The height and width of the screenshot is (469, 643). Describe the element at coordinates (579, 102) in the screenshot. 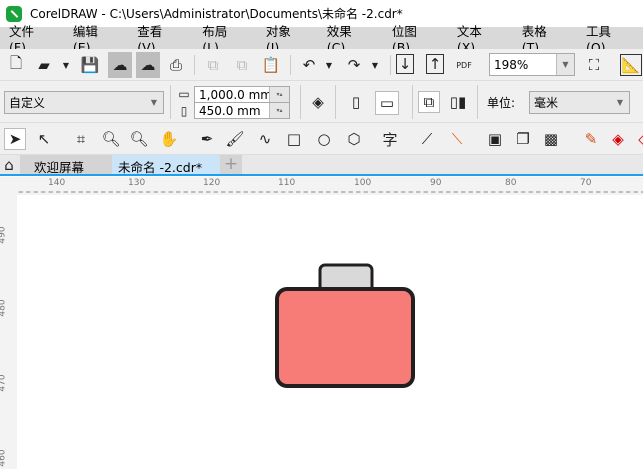

I see `units-select: 毫米 ▼` at that location.